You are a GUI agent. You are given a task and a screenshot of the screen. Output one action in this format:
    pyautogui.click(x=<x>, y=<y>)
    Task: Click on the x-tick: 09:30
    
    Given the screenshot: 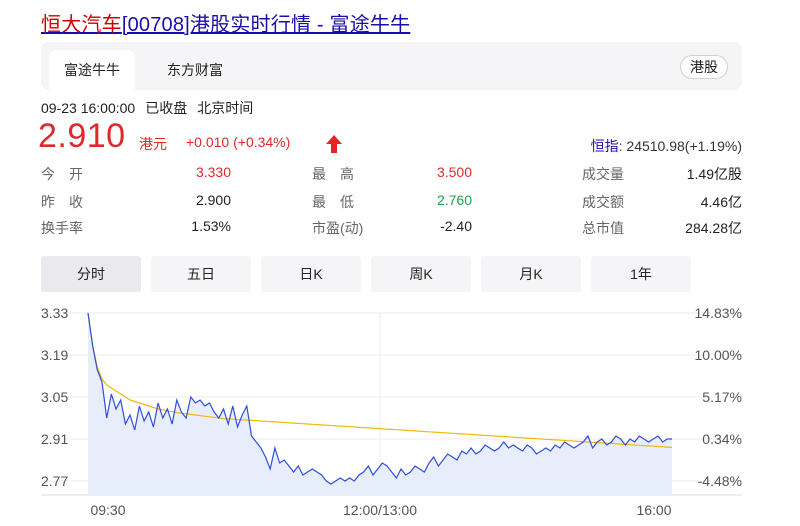 What is the action you would take?
    pyautogui.click(x=107, y=510)
    